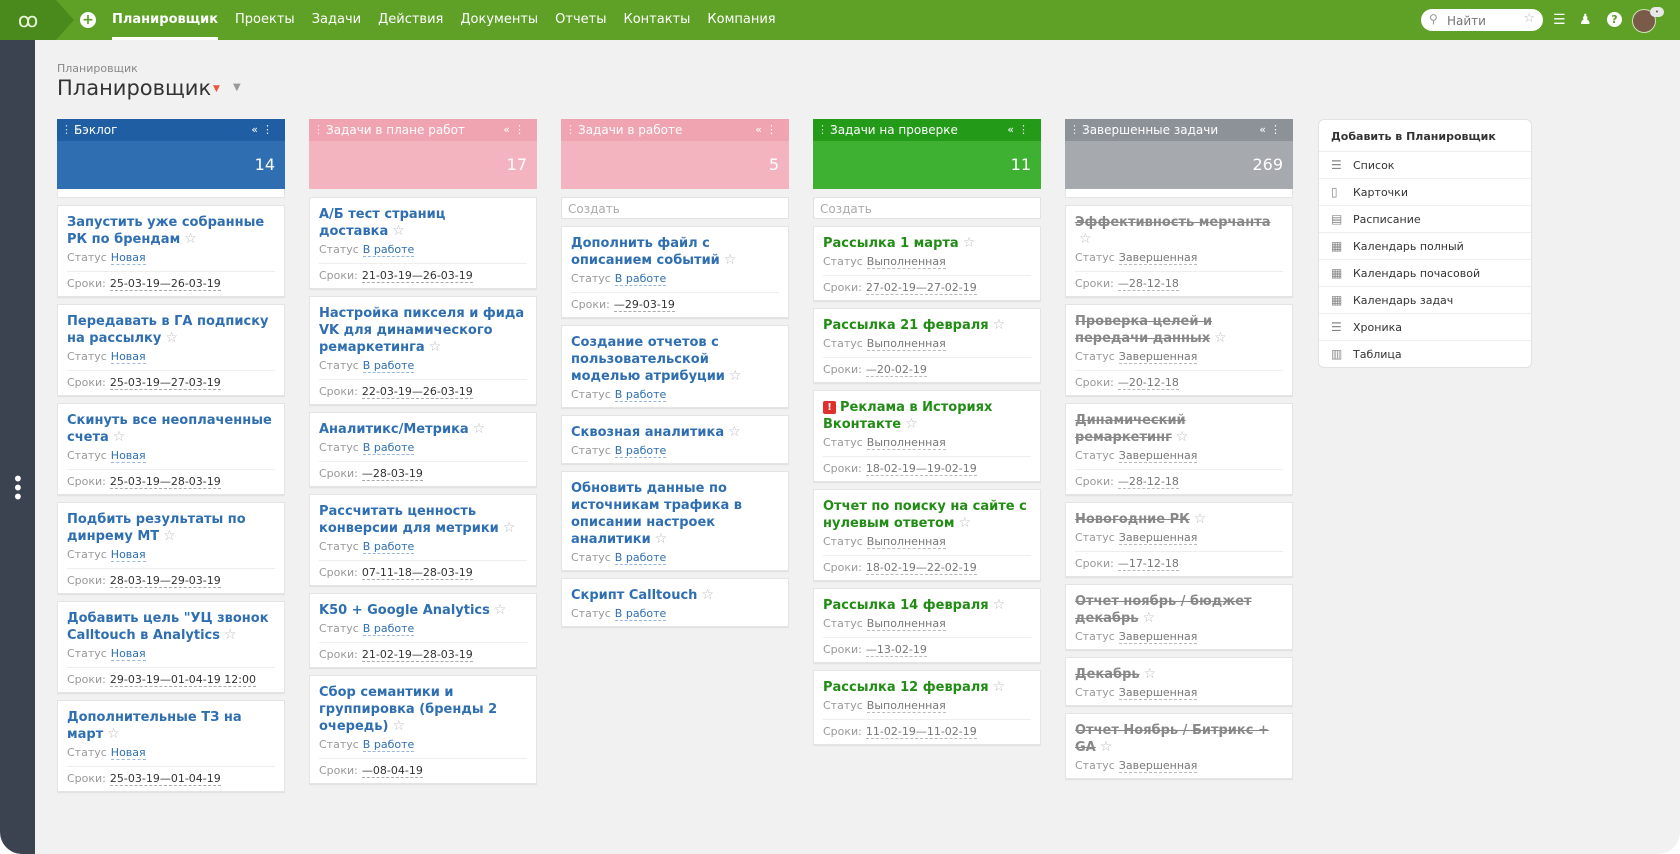  What do you see at coordinates (906, 605) in the screenshot?
I see `task-title: Рассылка 14 февраля` at bounding box center [906, 605].